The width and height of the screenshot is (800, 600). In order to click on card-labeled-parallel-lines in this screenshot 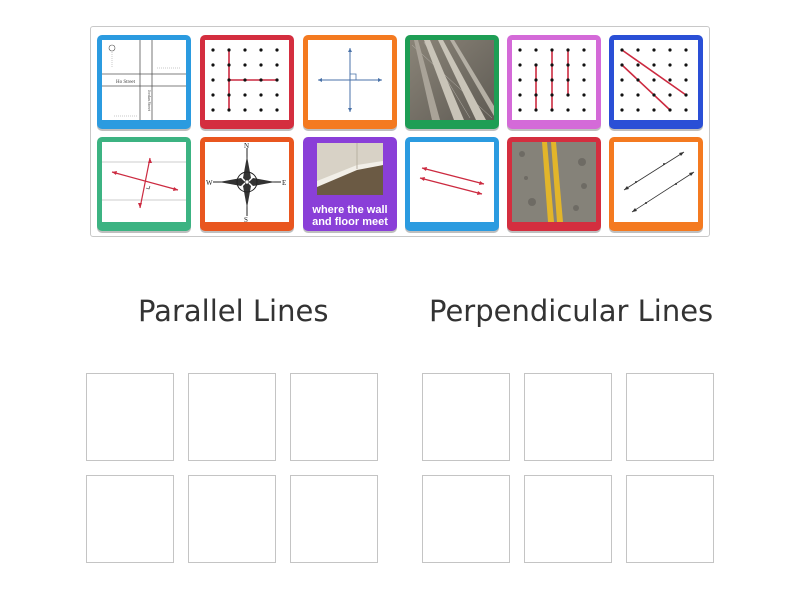, I will do `click(656, 184)`.